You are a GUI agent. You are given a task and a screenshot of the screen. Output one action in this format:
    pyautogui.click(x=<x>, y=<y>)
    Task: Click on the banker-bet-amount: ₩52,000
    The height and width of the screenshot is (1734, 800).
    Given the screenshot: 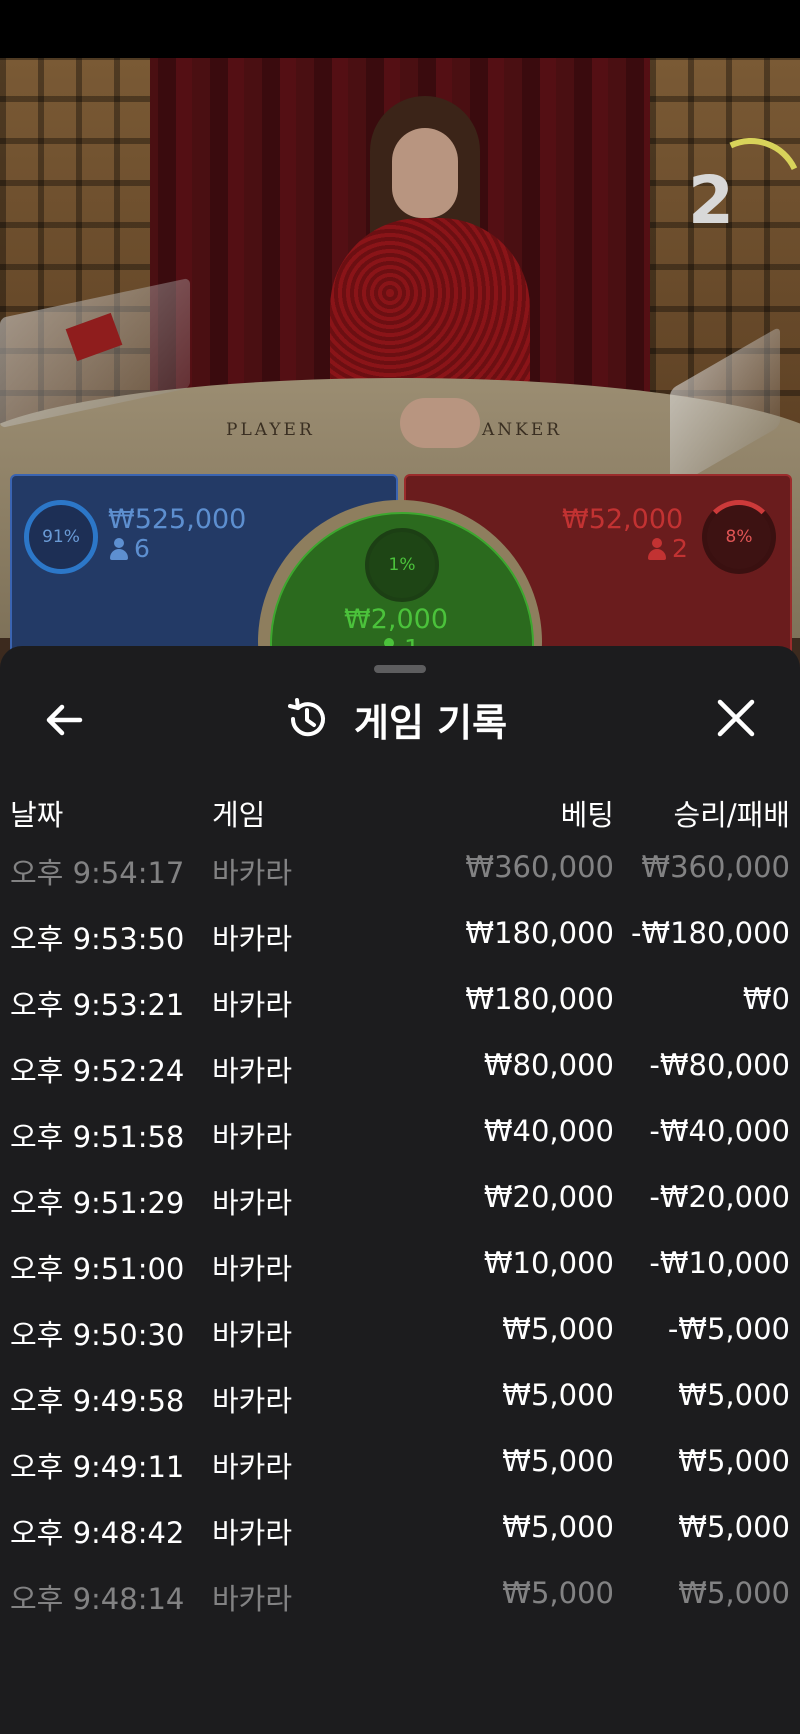 What is the action you would take?
    pyautogui.click(x=623, y=519)
    